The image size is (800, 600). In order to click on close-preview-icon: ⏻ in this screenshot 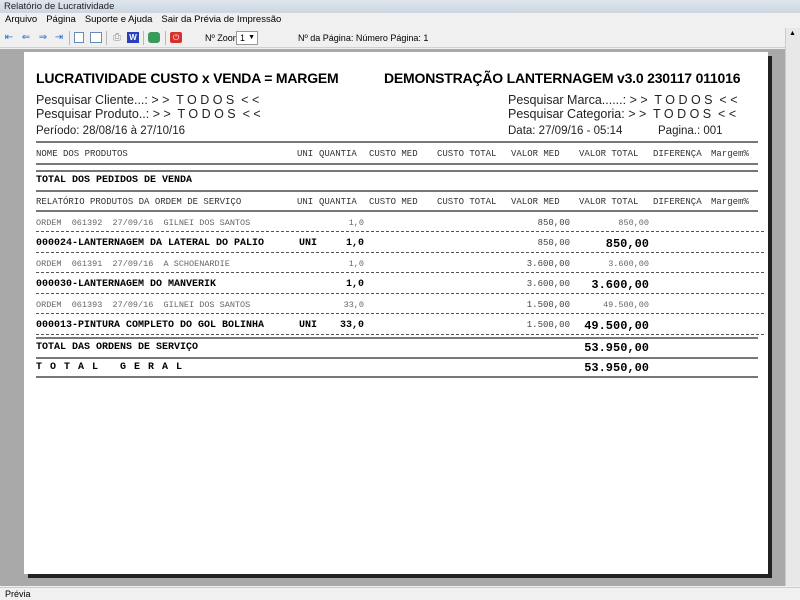, I will do `click(176, 37)`.